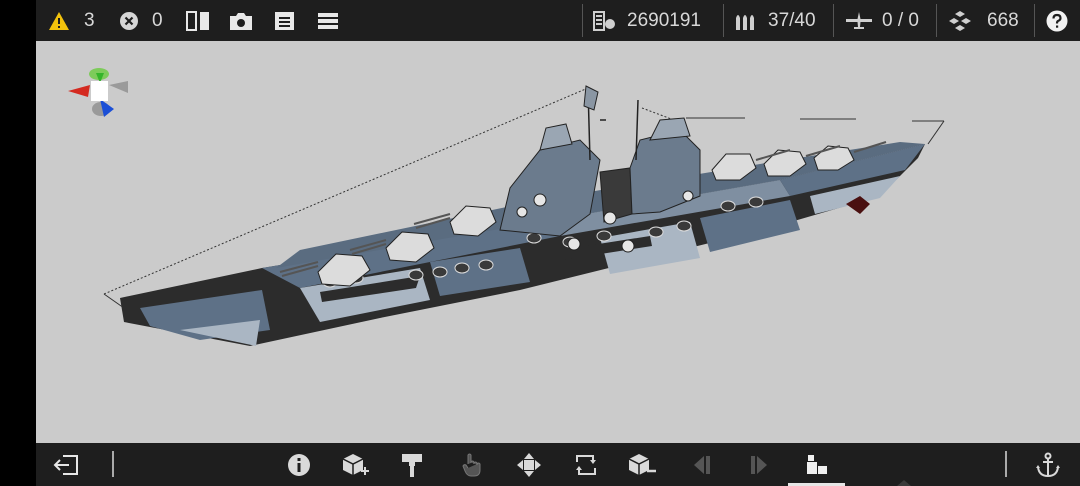  I want to click on info-button, so click(299, 465).